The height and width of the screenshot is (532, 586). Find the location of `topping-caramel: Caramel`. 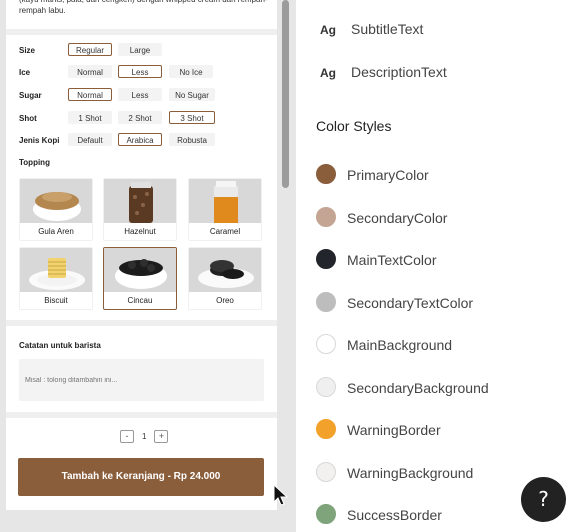

topping-caramel: Caramel is located at coordinates (225, 209).